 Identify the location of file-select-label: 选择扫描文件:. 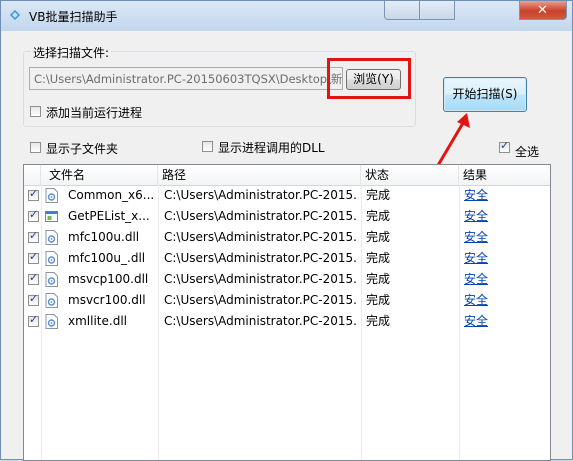
(71, 52).